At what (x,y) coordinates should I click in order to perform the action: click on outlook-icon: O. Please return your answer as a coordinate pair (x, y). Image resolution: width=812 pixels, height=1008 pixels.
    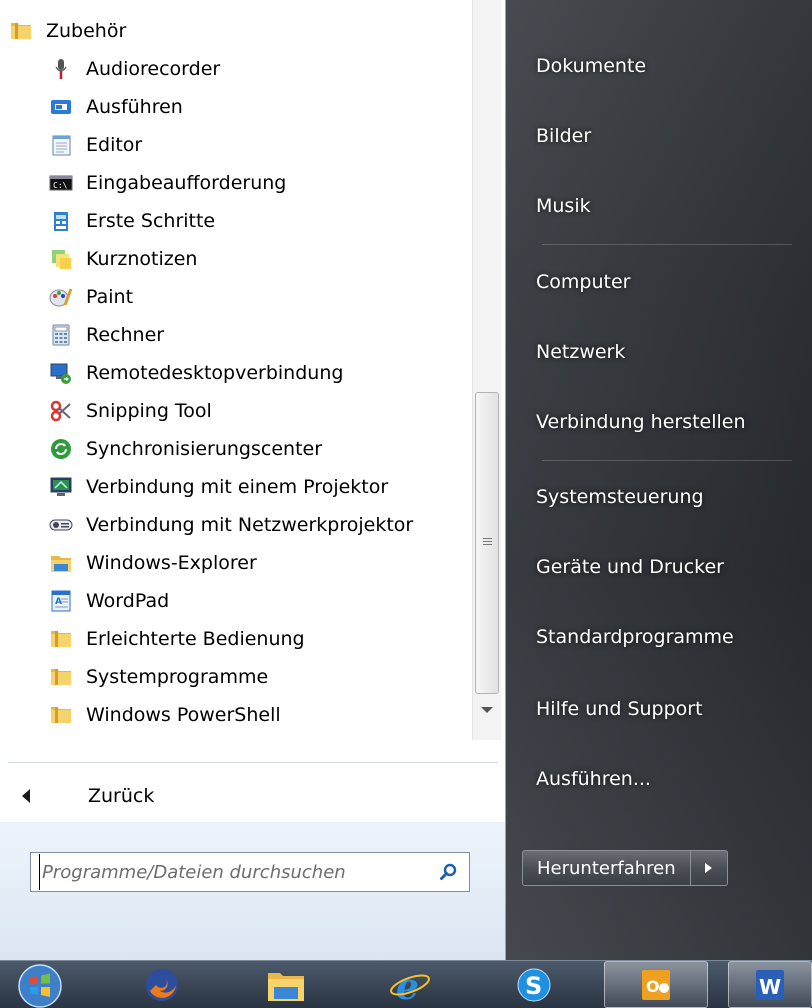
    Looking at the image, I should click on (656, 984).